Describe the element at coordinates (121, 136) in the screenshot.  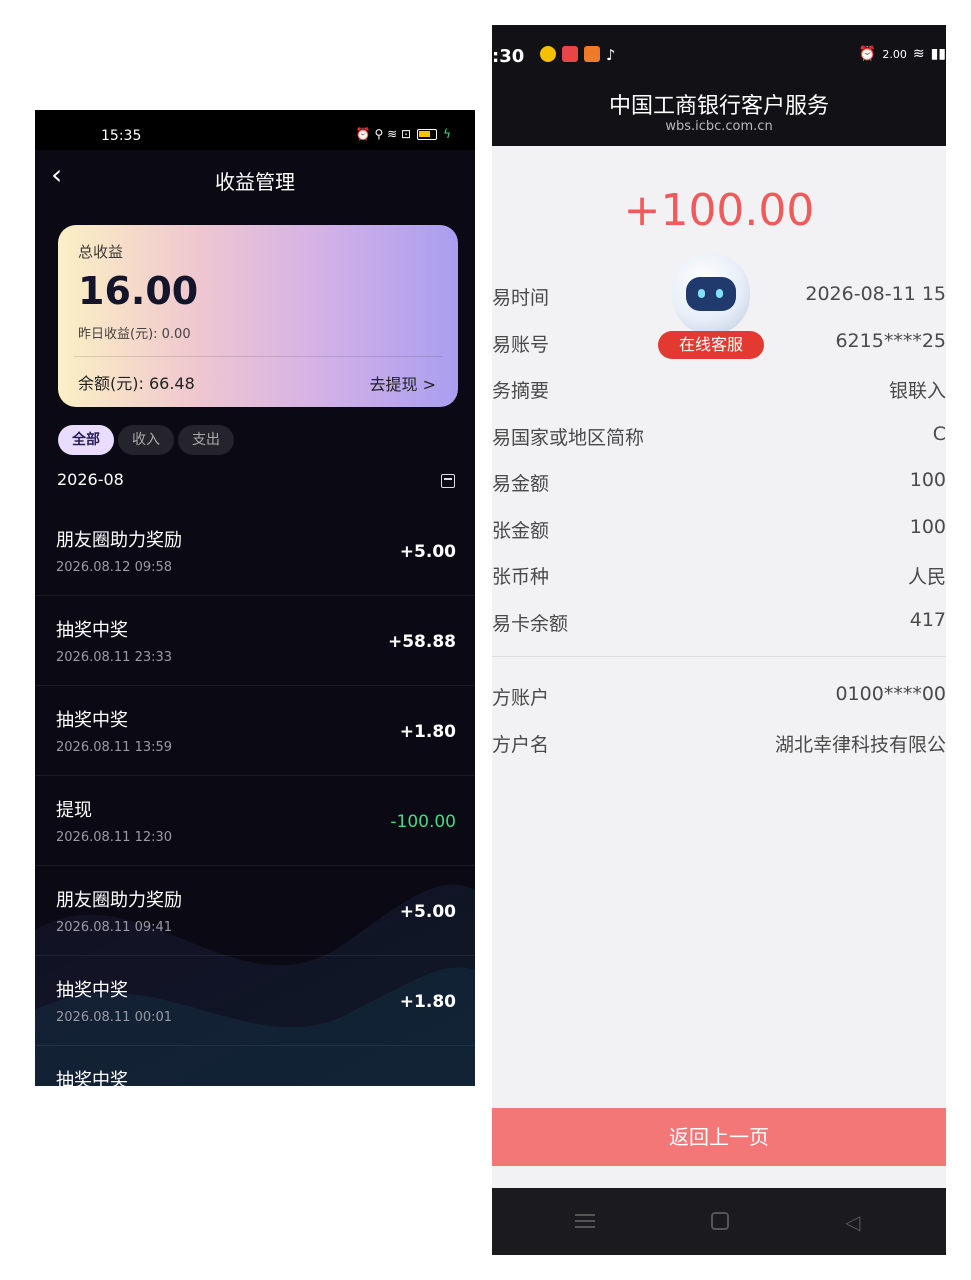
I see `status-time: 15:35` at that location.